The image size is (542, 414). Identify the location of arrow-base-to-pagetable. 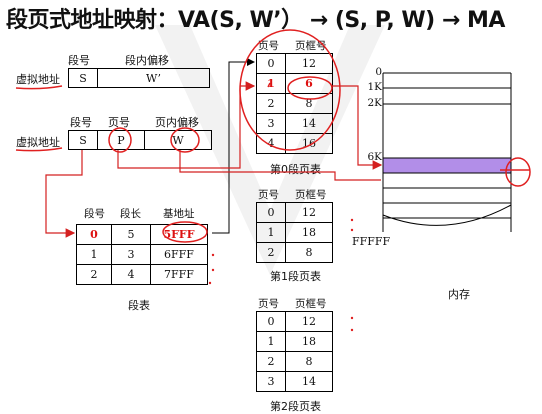
(233, 146).